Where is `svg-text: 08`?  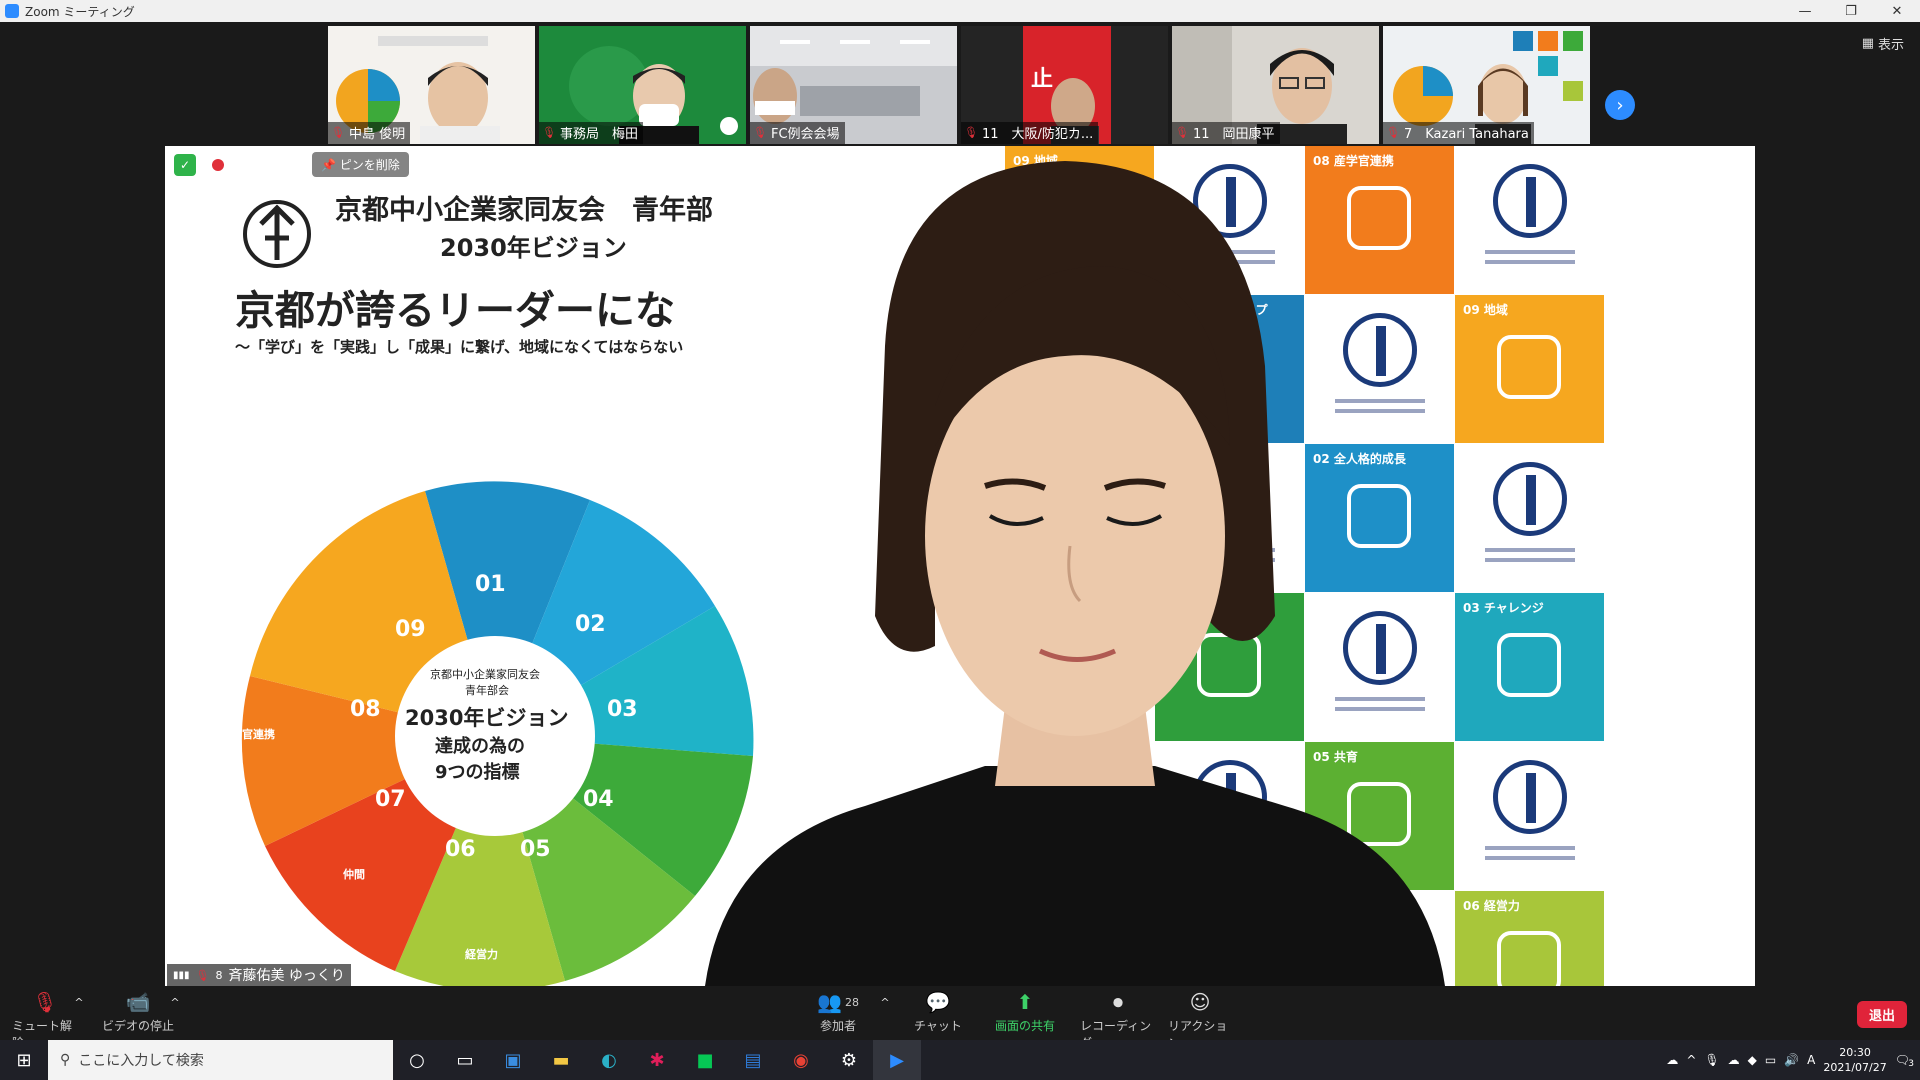
svg-text: 08 is located at coordinates (365, 709).